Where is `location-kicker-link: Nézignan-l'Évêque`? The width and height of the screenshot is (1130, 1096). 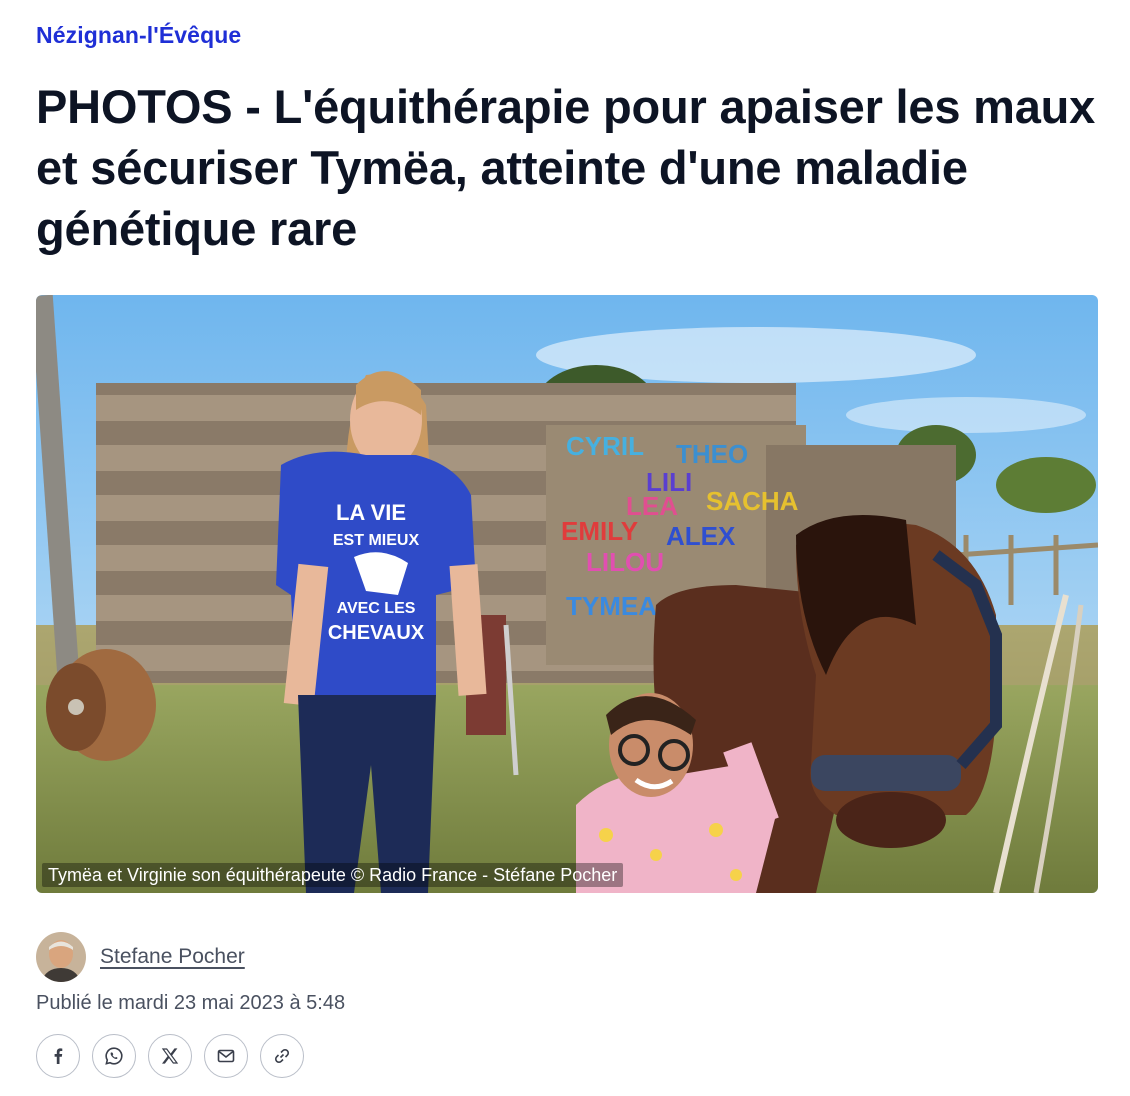
location-kicker-link: Nézignan-l'Évêque is located at coordinates (138, 35).